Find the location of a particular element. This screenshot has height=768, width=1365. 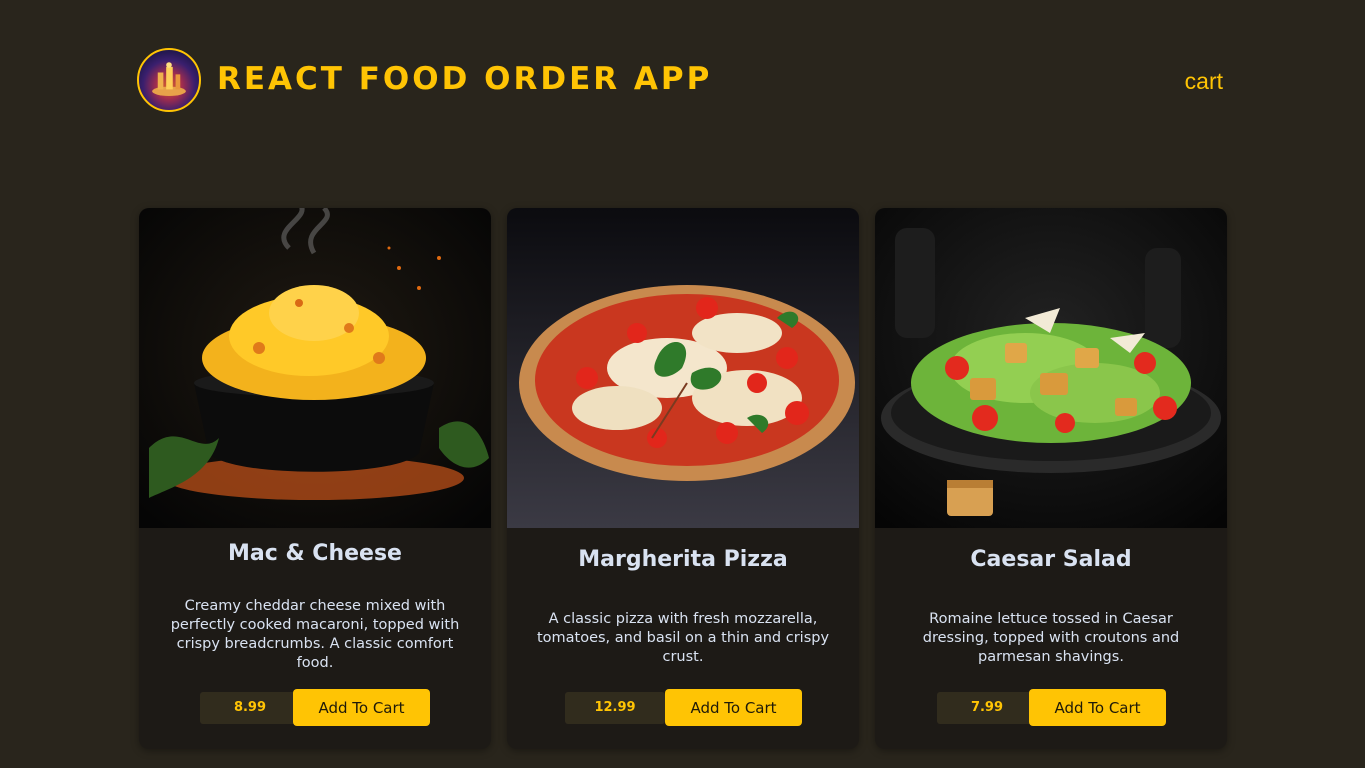

app-title: REACT FOOD ORDER APP is located at coordinates (465, 79).